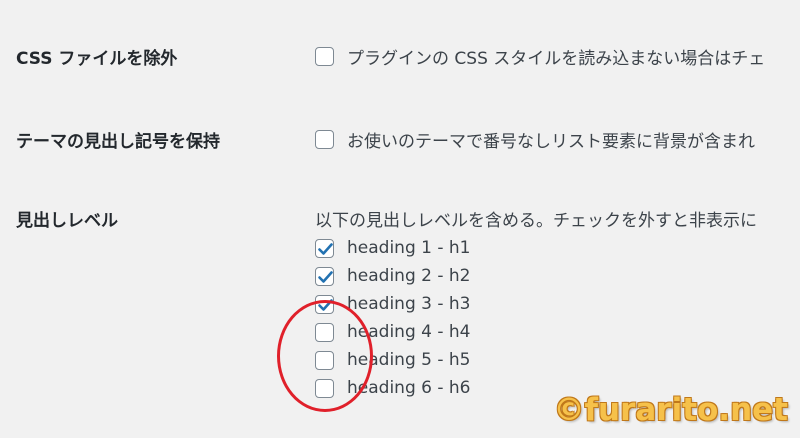  Describe the element at coordinates (324, 139) in the screenshot. I see `preserve-theme-bullets-checkbox` at that location.